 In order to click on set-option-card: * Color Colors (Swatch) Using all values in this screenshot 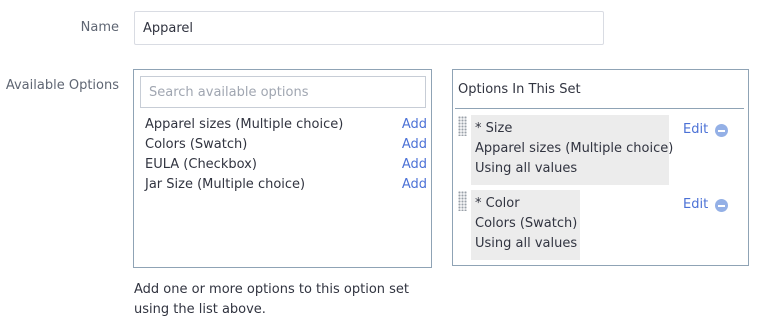, I will do `click(525, 225)`.